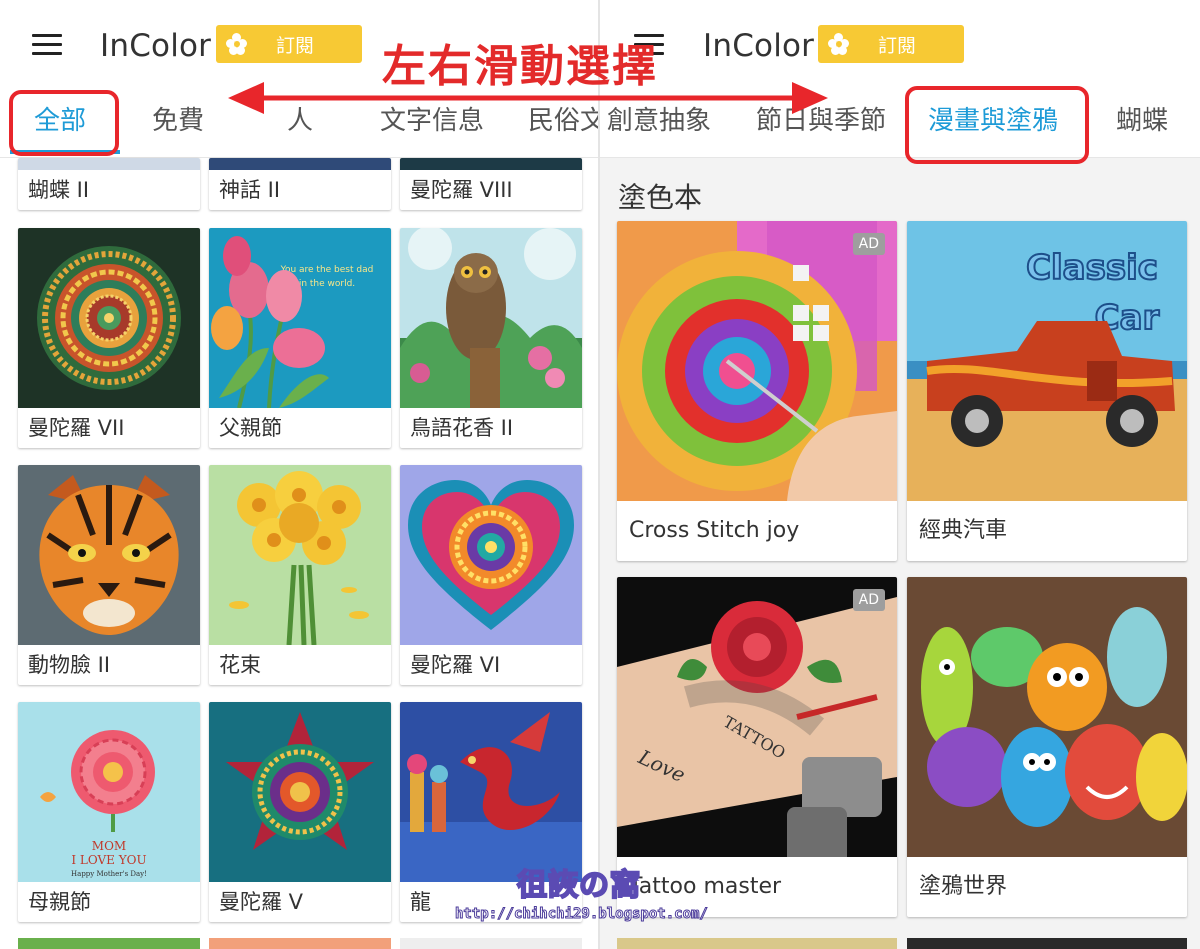 This screenshot has height=949, width=1200. I want to click on card-mandala-7: 曼陀羅 VII, so click(109, 338).